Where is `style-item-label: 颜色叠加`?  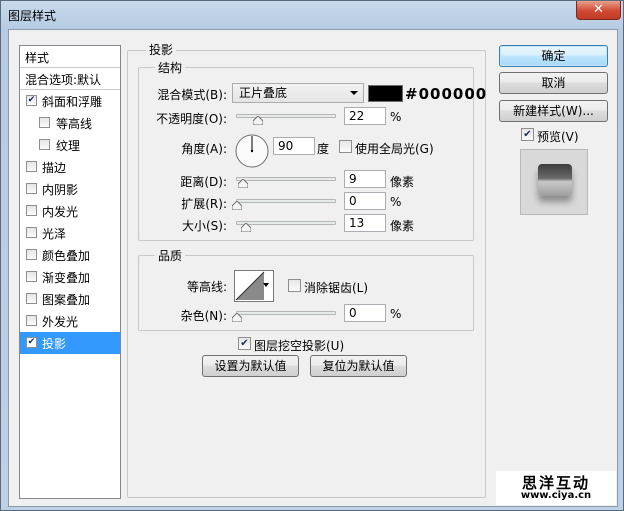
style-item-label: 颜色叠加 is located at coordinates (66, 256).